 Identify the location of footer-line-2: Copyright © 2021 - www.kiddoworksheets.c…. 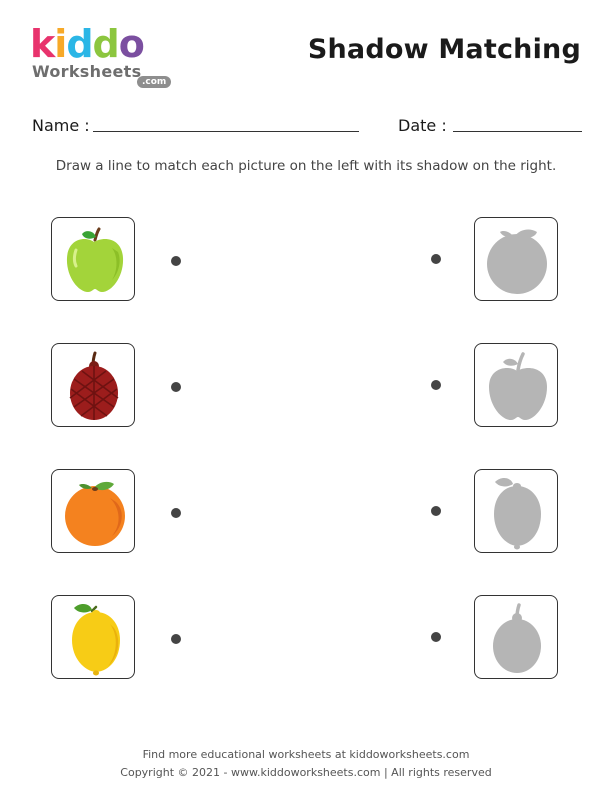
(306, 772).